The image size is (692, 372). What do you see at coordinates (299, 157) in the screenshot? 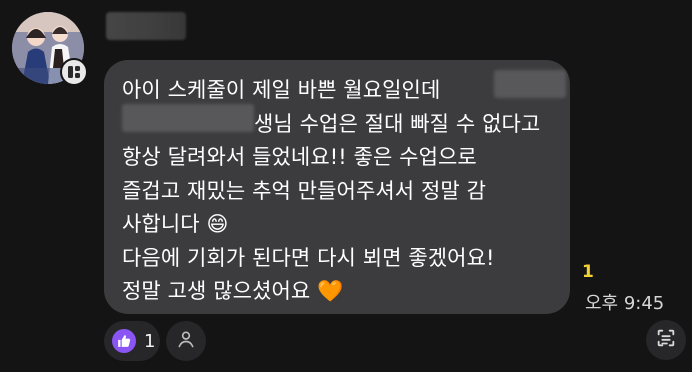
I see `message-line: 항상 달려와서 들었네요!! 좋은 수업으로` at bounding box center [299, 157].